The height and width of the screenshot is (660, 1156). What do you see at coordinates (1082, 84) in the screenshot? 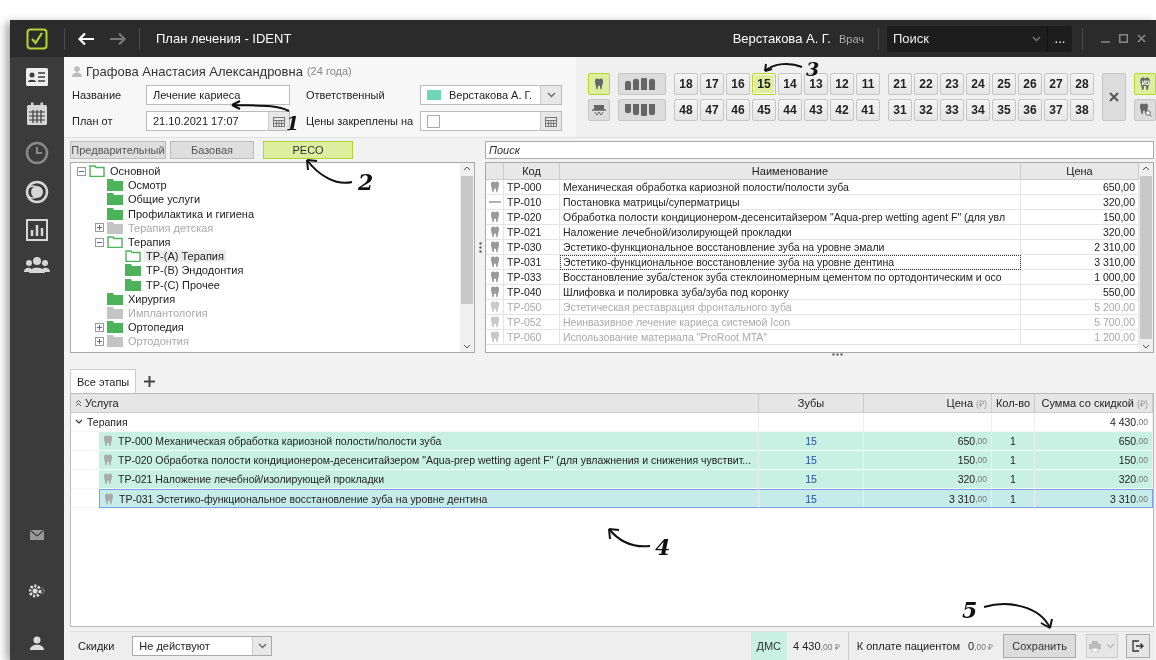
I see `tooth-button: 28` at bounding box center [1082, 84].